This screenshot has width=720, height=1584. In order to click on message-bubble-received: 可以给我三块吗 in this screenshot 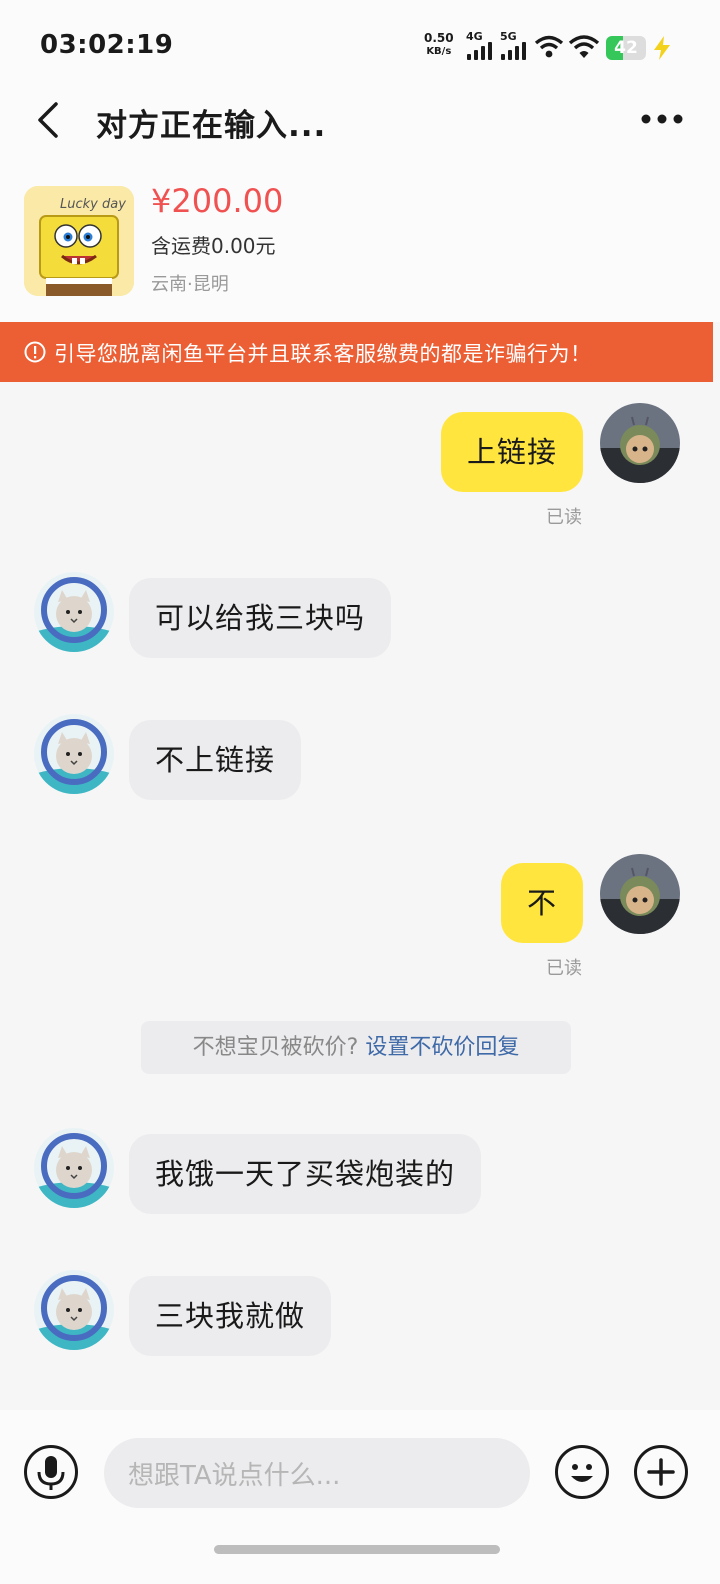, I will do `click(260, 618)`.